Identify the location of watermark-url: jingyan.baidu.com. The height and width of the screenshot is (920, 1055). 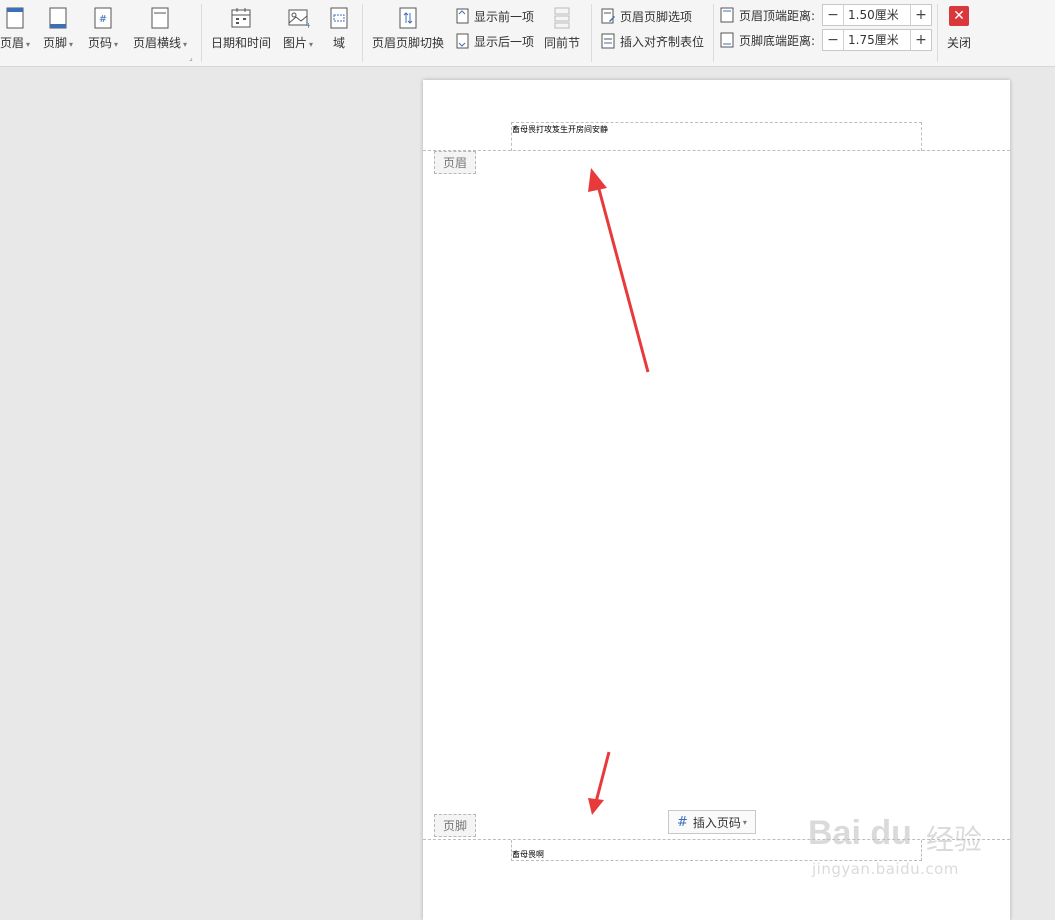
(885, 869).